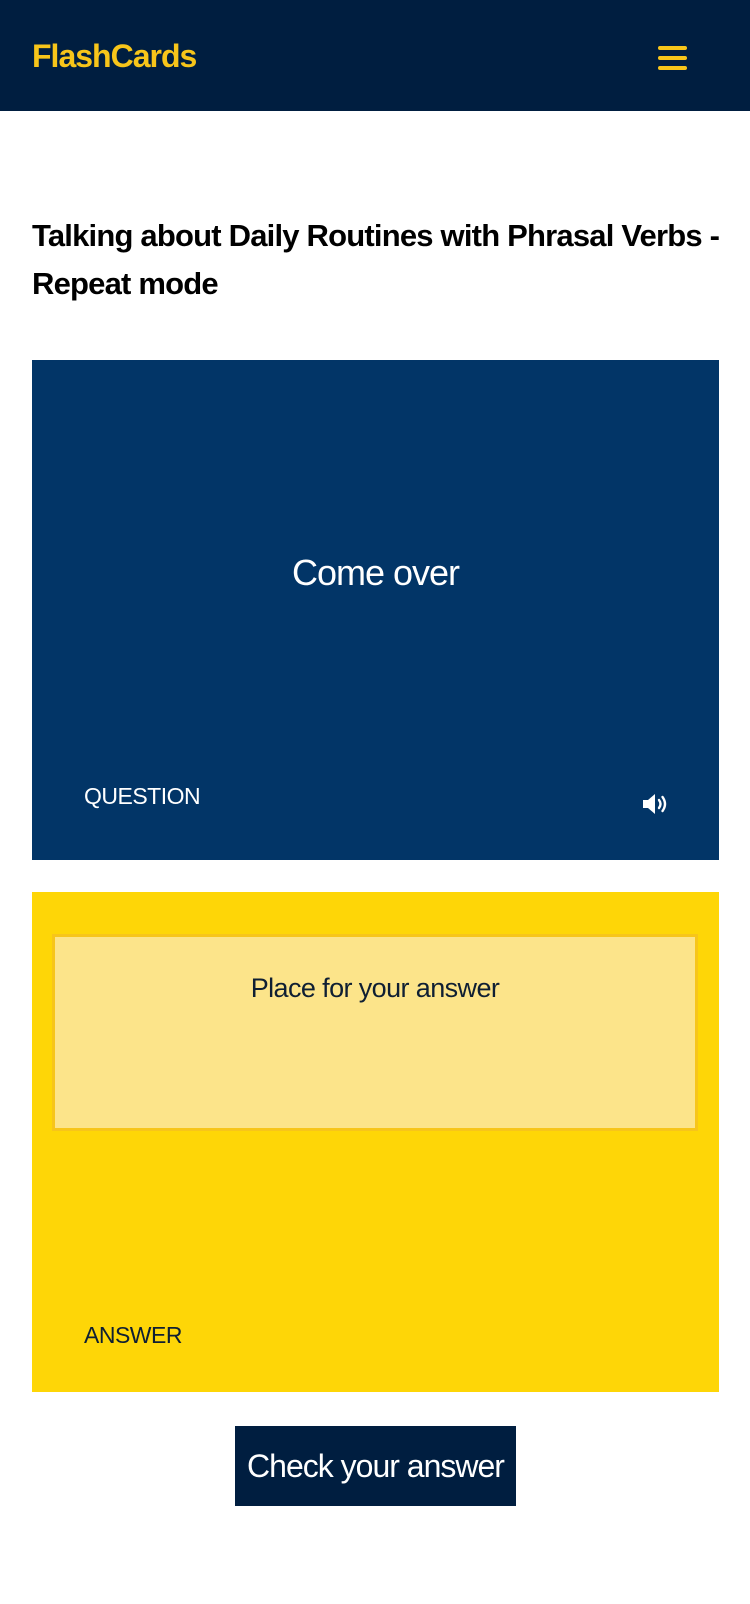 The image size is (750, 1604). What do you see at coordinates (133, 1335) in the screenshot?
I see `answer-label: ANSWER` at bounding box center [133, 1335].